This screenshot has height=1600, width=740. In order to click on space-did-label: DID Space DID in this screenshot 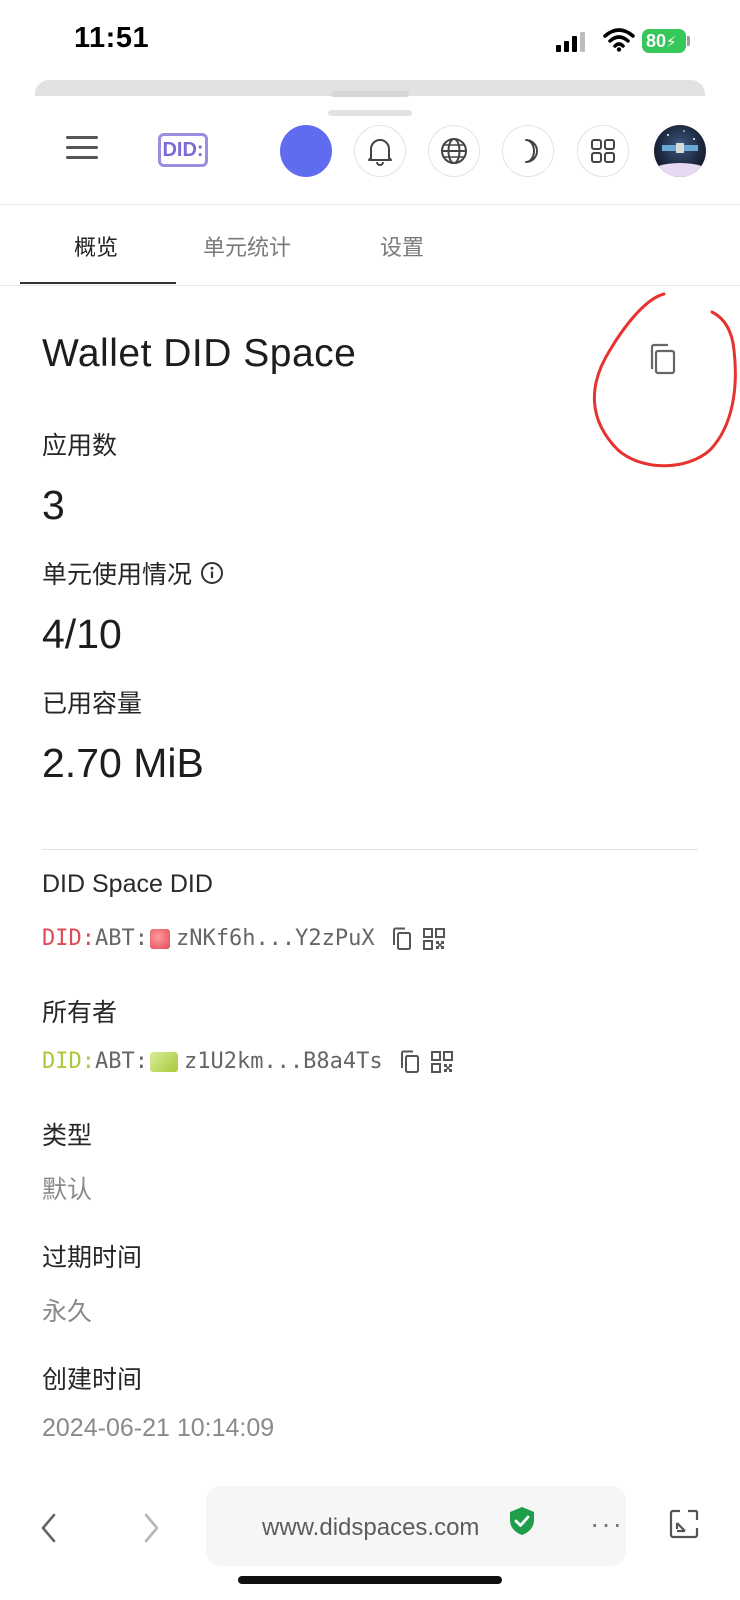, I will do `click(127, 884)`.